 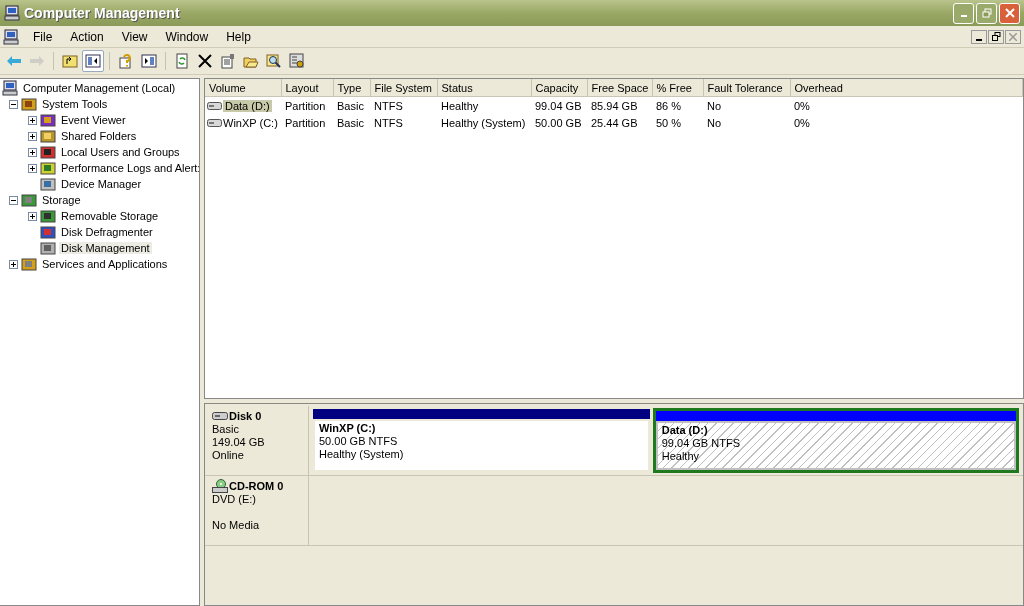 What do you see at coordinates (105, 248) in the screenshot?
I see `tree-item: Disk Management` at bounding box center [105, 248].